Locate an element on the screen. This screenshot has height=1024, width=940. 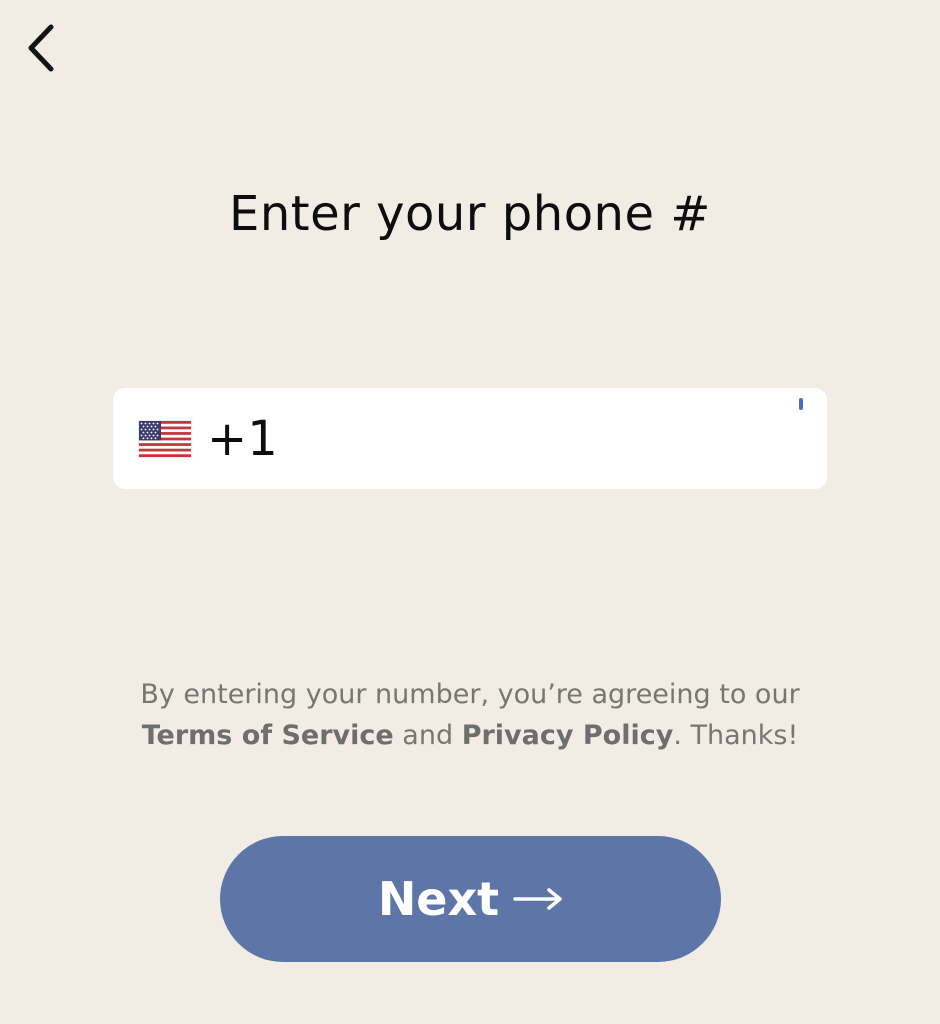
text-cursor is located at coordinates (801, 404).